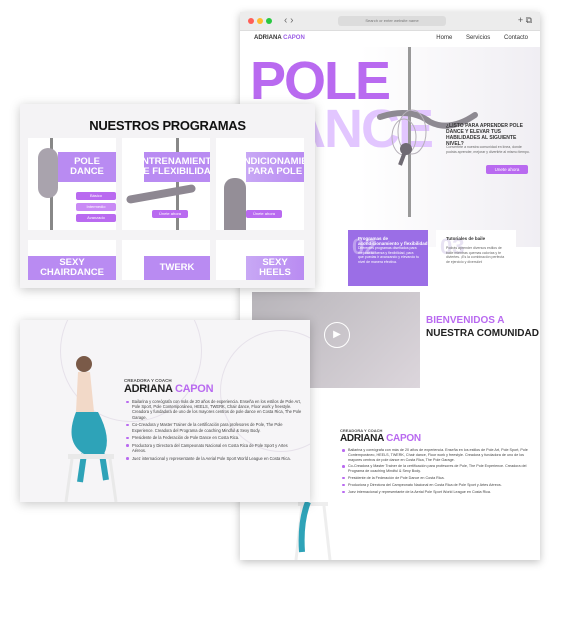 The image size is (585, 623). I want to click on program-card-conditioning: ACONDICIONAMIENTO PARA POLE Únete ahora, so click(260, 184).